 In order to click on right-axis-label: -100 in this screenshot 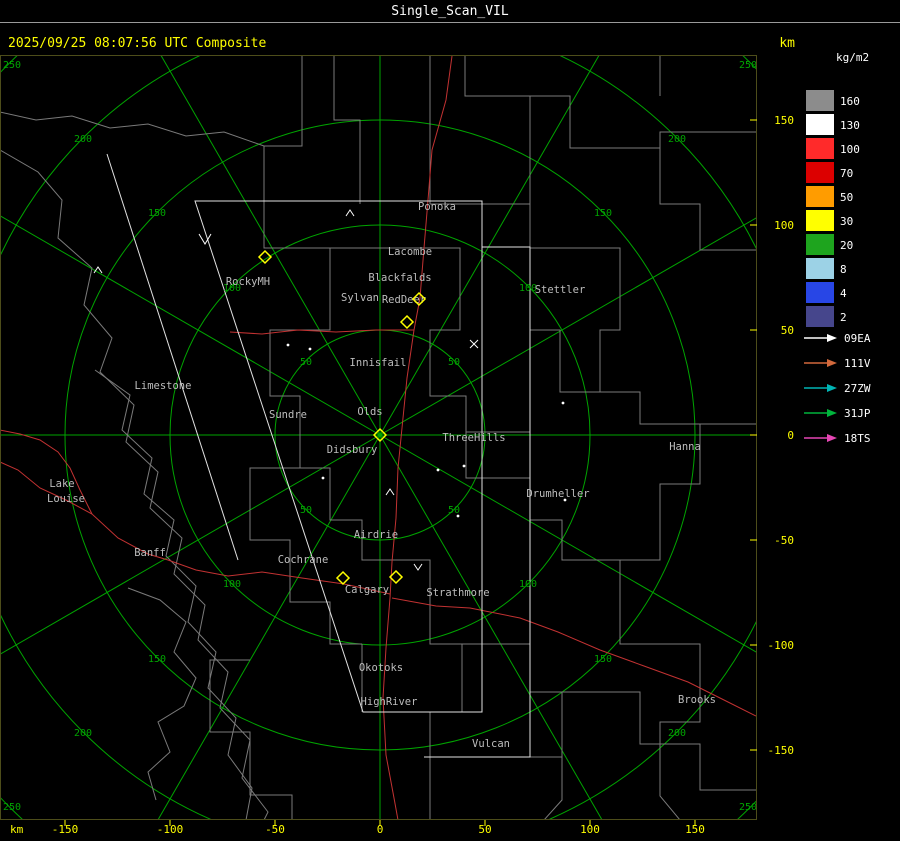, I will do `click(781, 645)`.